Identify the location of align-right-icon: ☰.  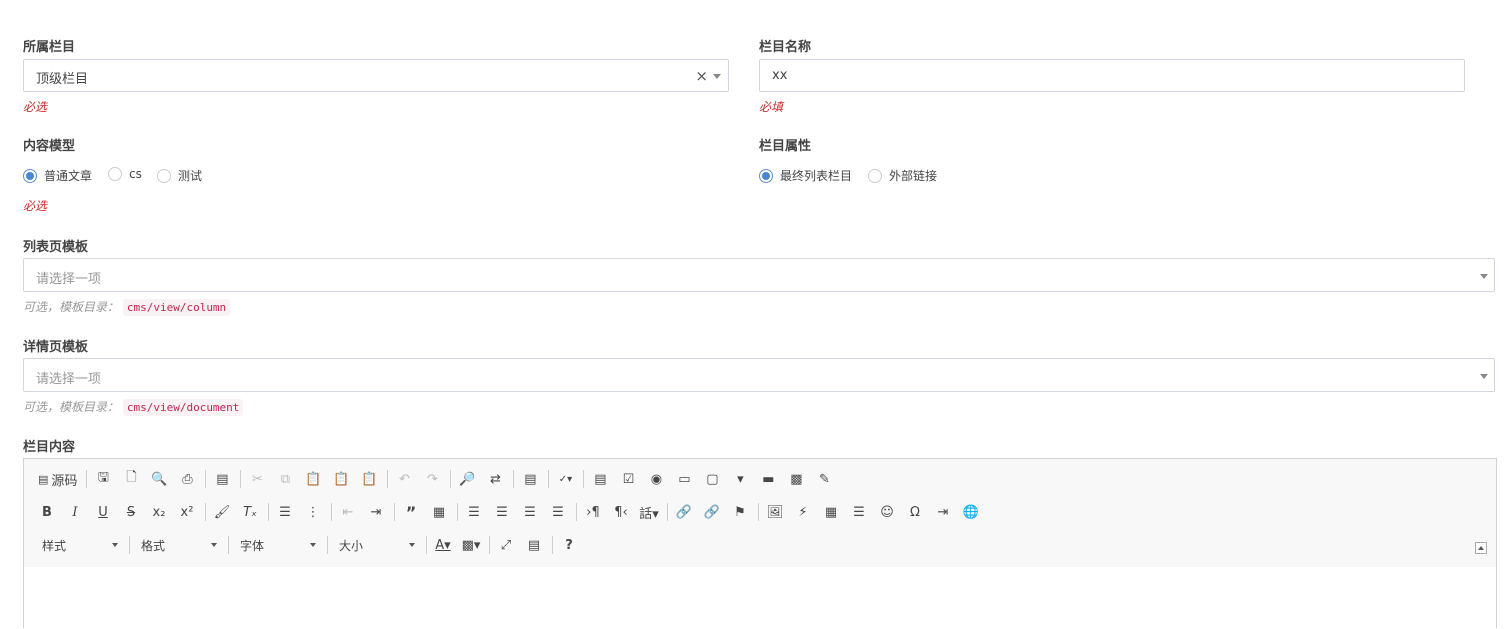
(530, 512).